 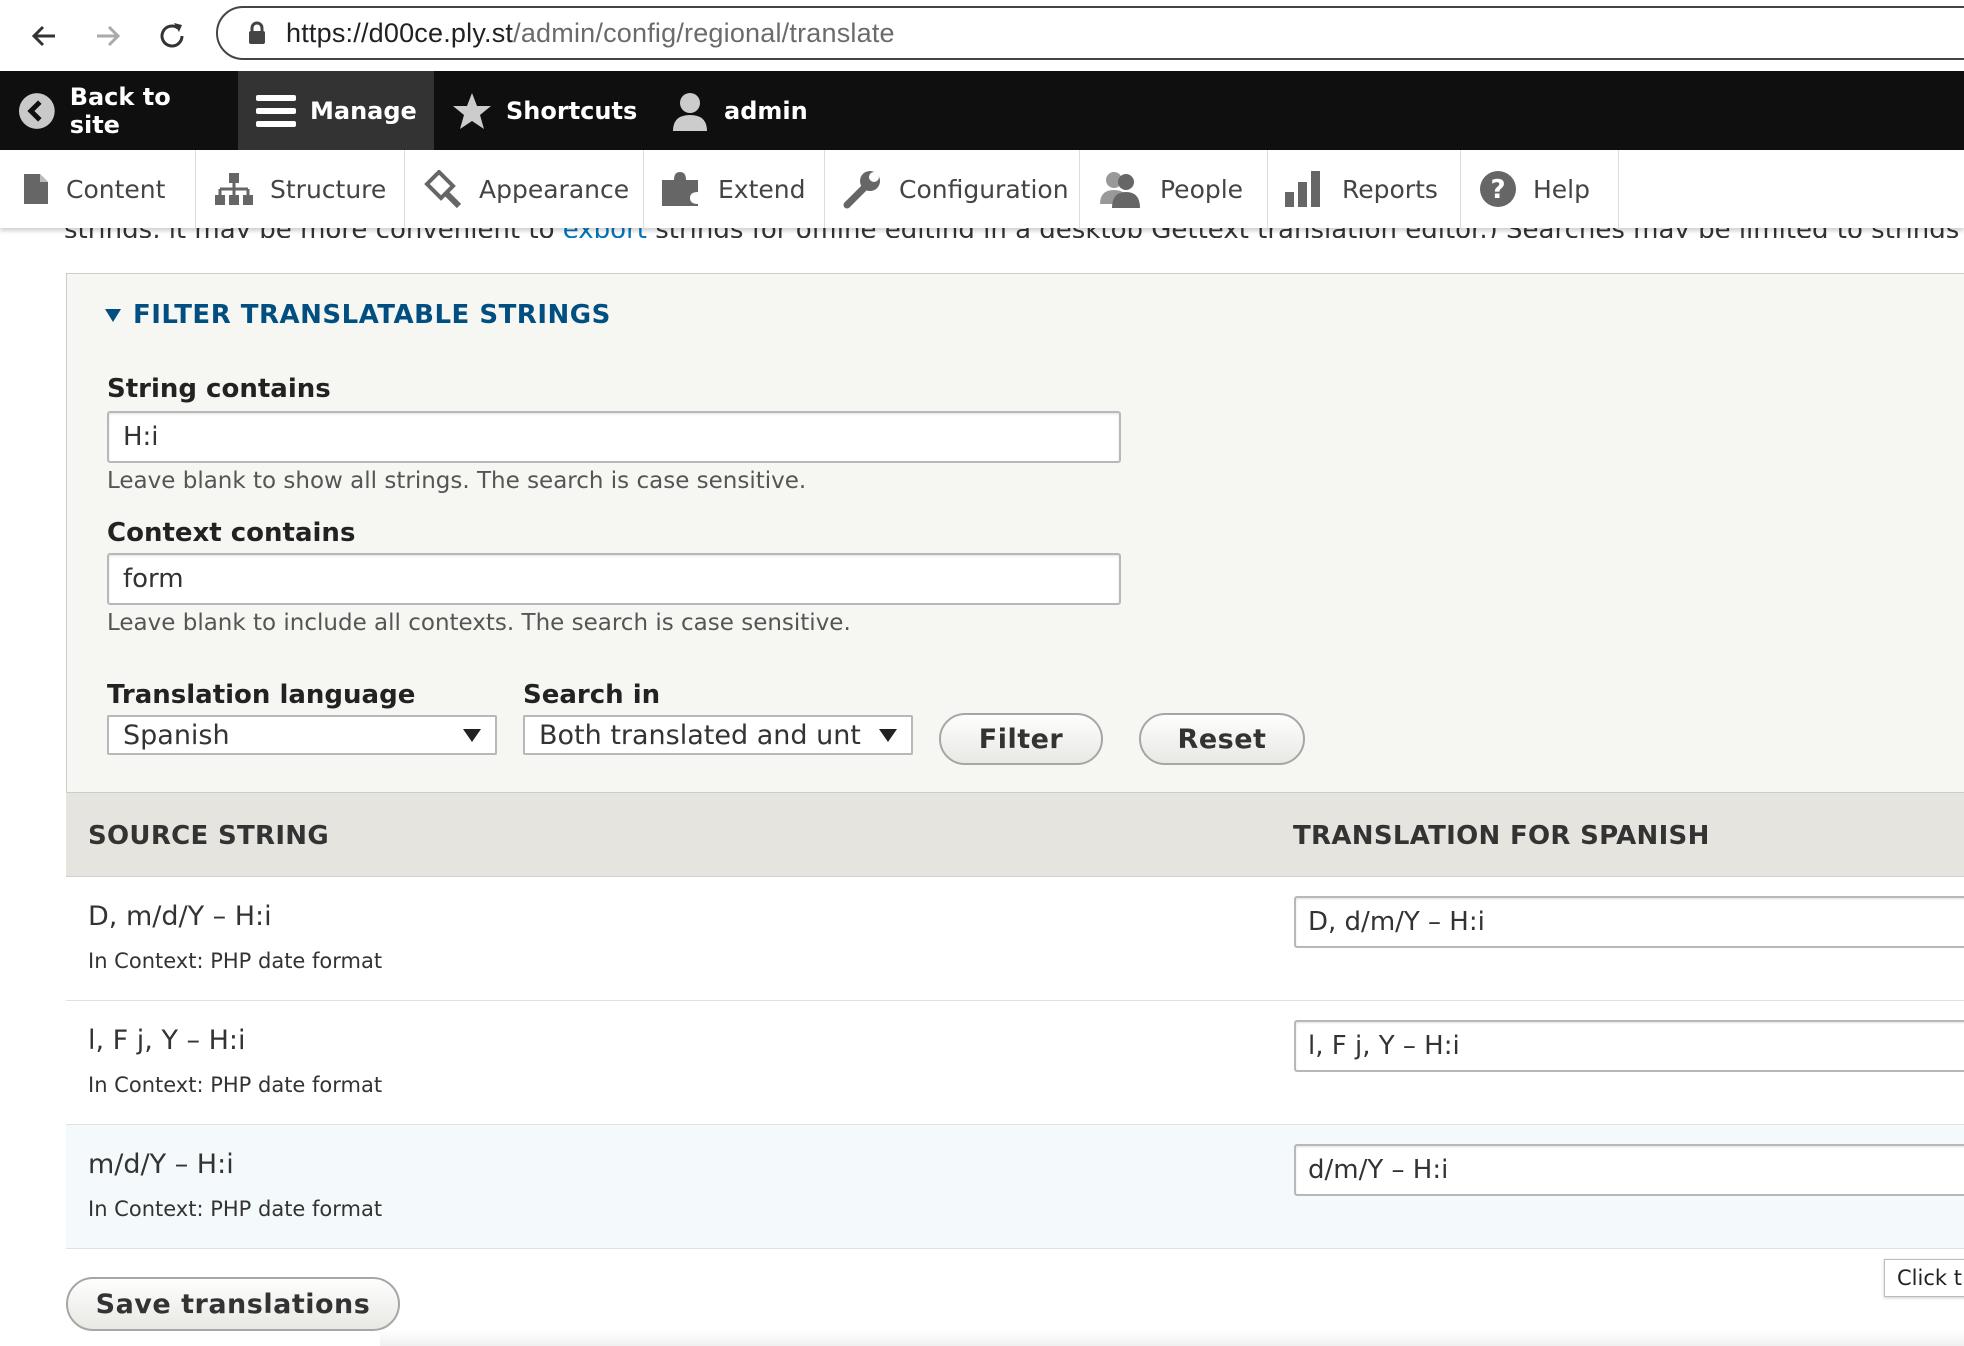 What do you see at coordinates (120, 110) in the screenshot?
I see `back-to-site-label: Back to site` at bounding box center [120, 110].